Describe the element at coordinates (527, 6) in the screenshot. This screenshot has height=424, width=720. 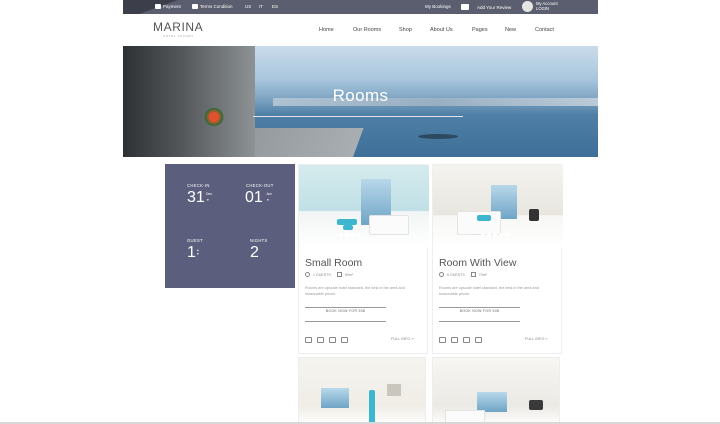
I see `avatar` at that location.